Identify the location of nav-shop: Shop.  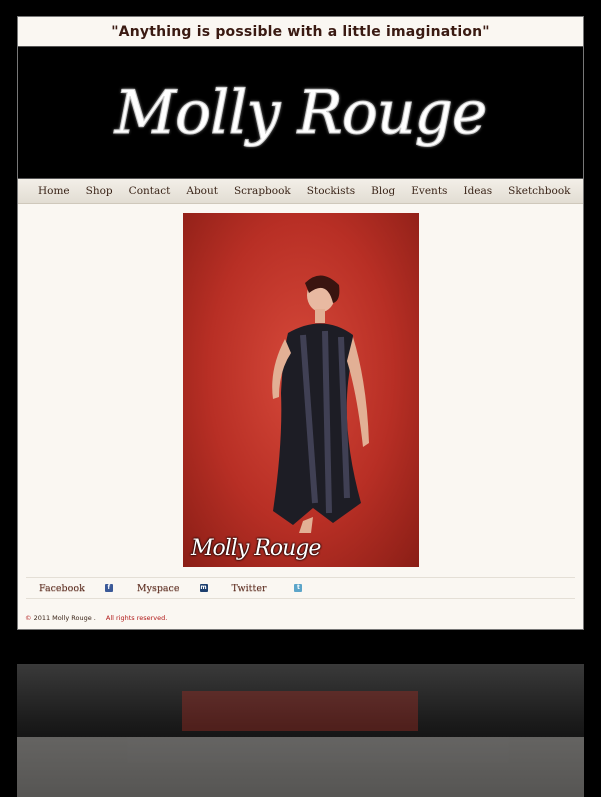
(99, 191).